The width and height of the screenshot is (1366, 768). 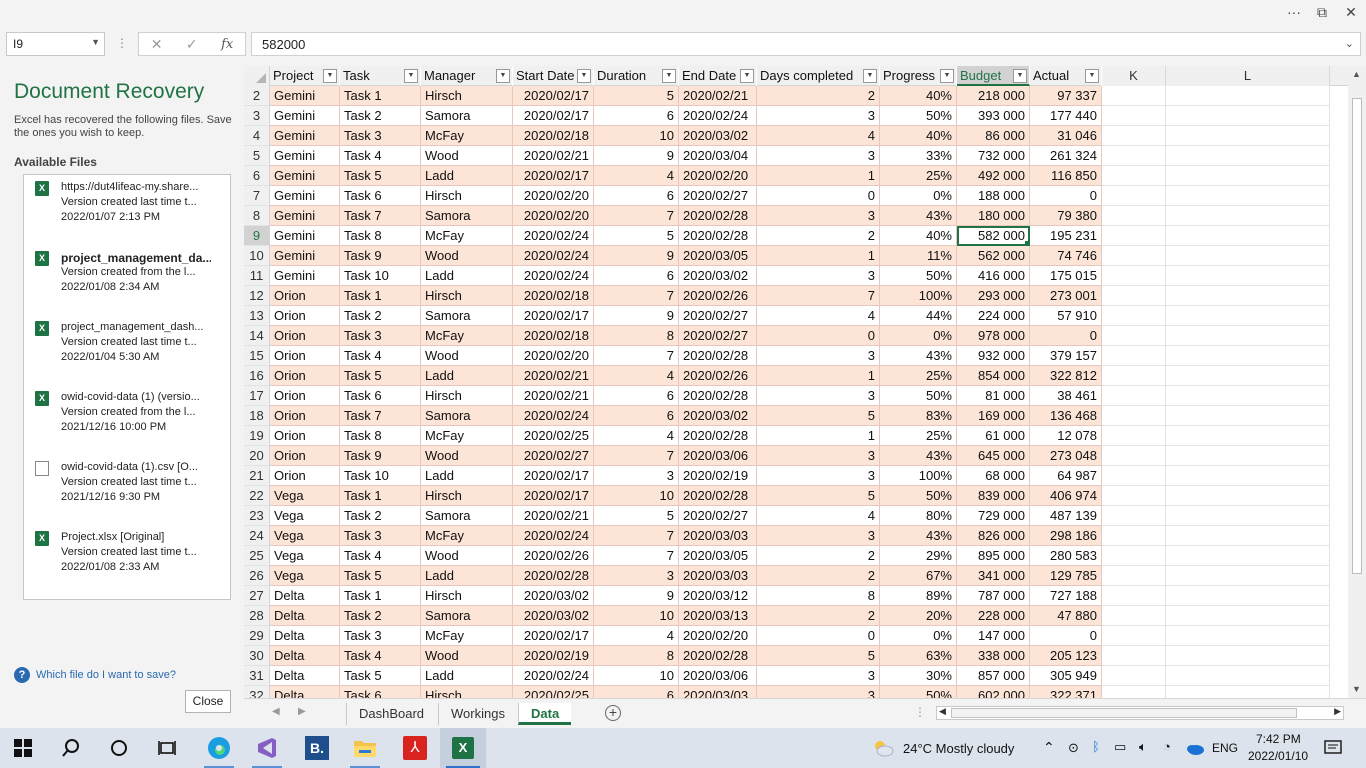 I want to click on table-cell: 2, so click(x=818, y=556).